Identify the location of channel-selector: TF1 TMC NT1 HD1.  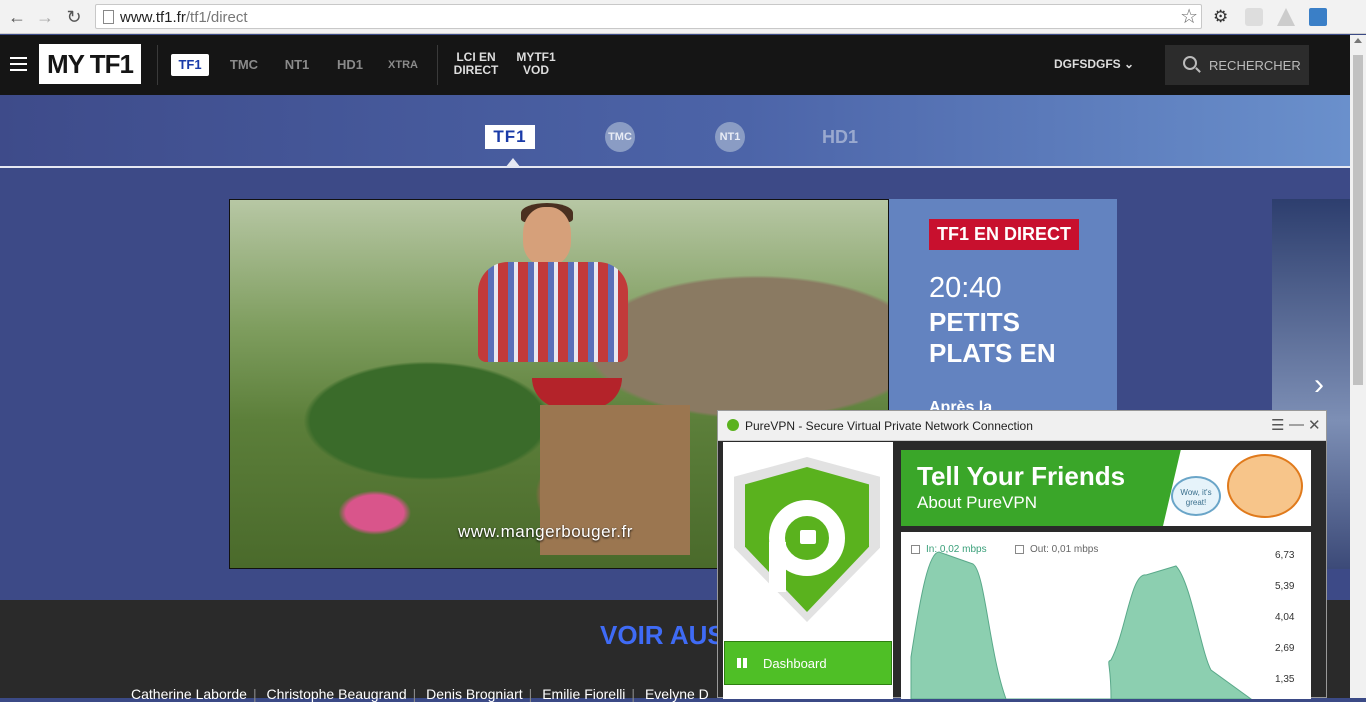
(675, 131).